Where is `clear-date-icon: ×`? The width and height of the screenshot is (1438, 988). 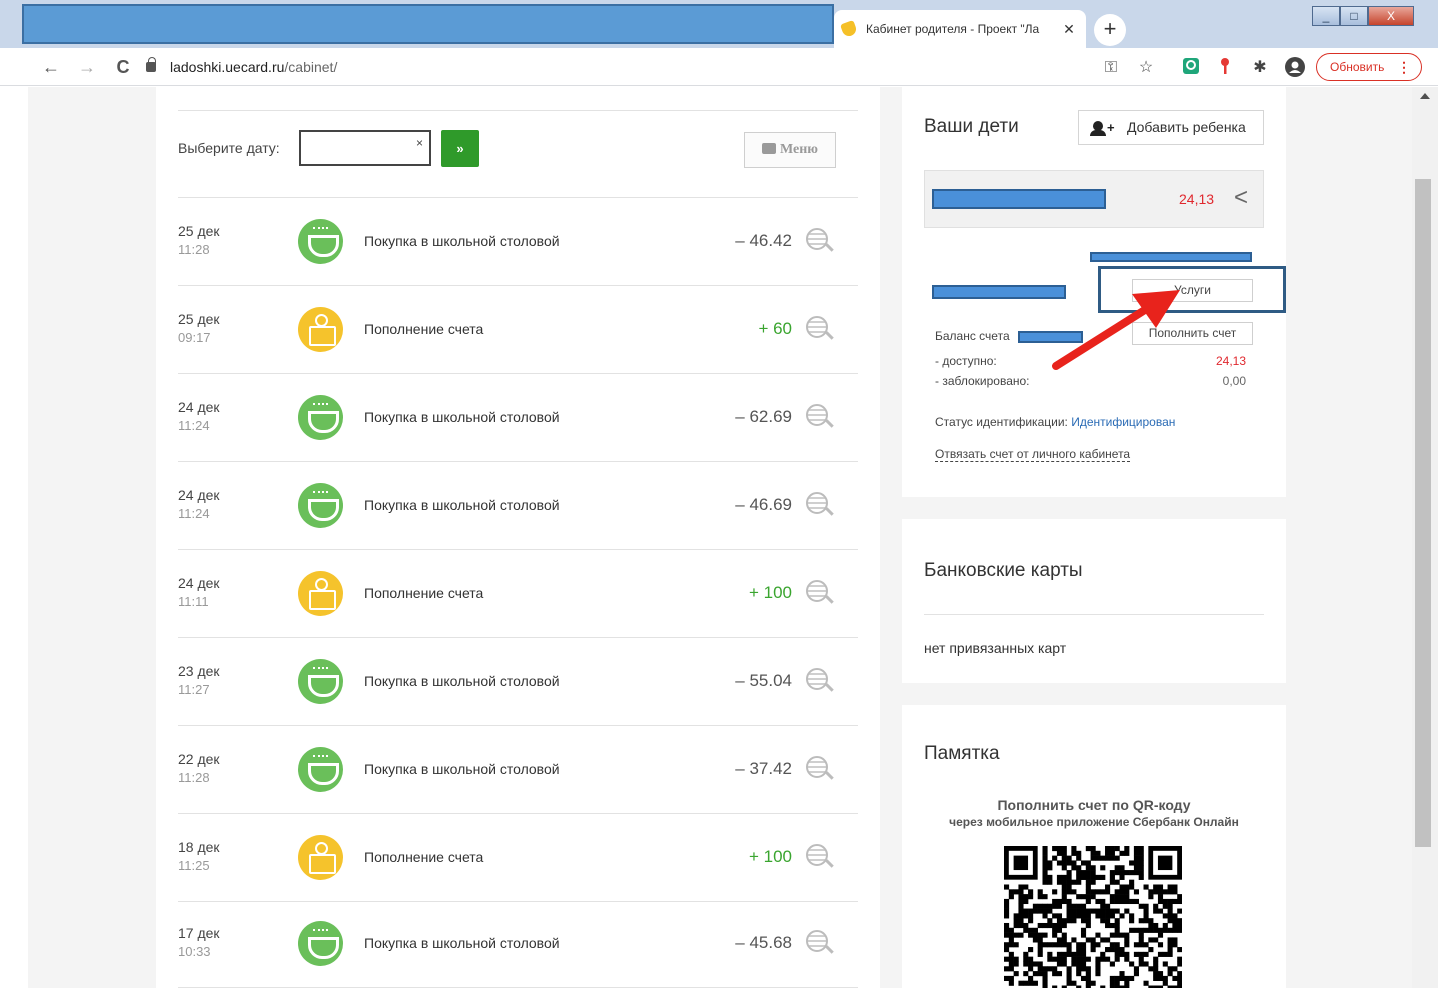
clear-date-icon: × is located at coordinates (419, 143).